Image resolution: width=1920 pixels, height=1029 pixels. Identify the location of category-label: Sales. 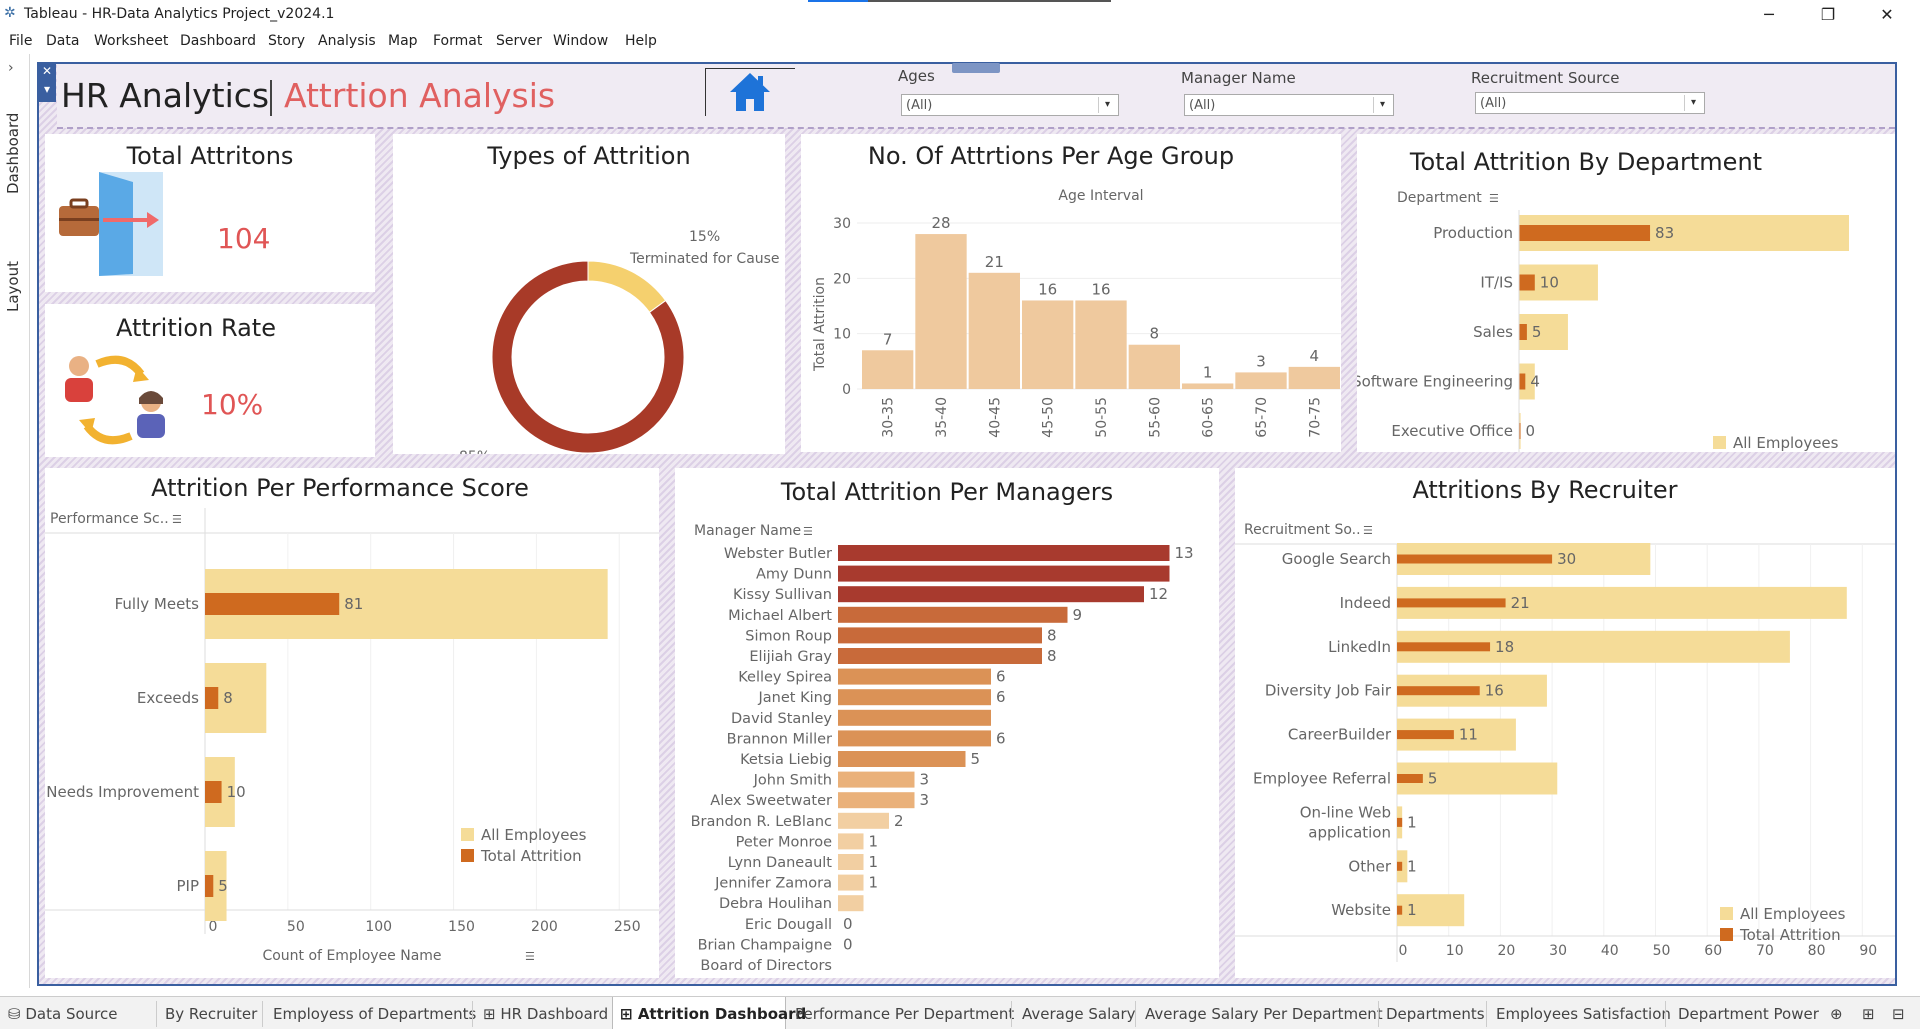
(1493, 332).